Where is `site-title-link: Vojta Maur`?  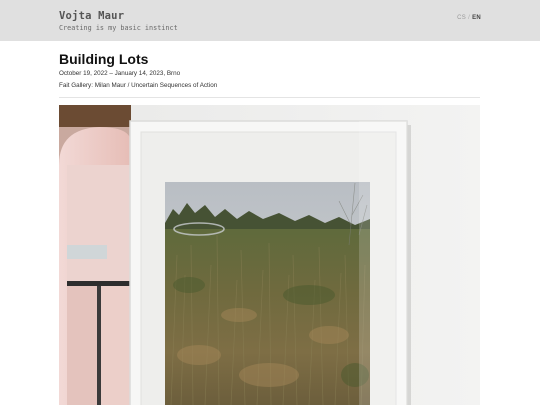
site-title-link: Vojta Maur is located at coordinates (91, 16).